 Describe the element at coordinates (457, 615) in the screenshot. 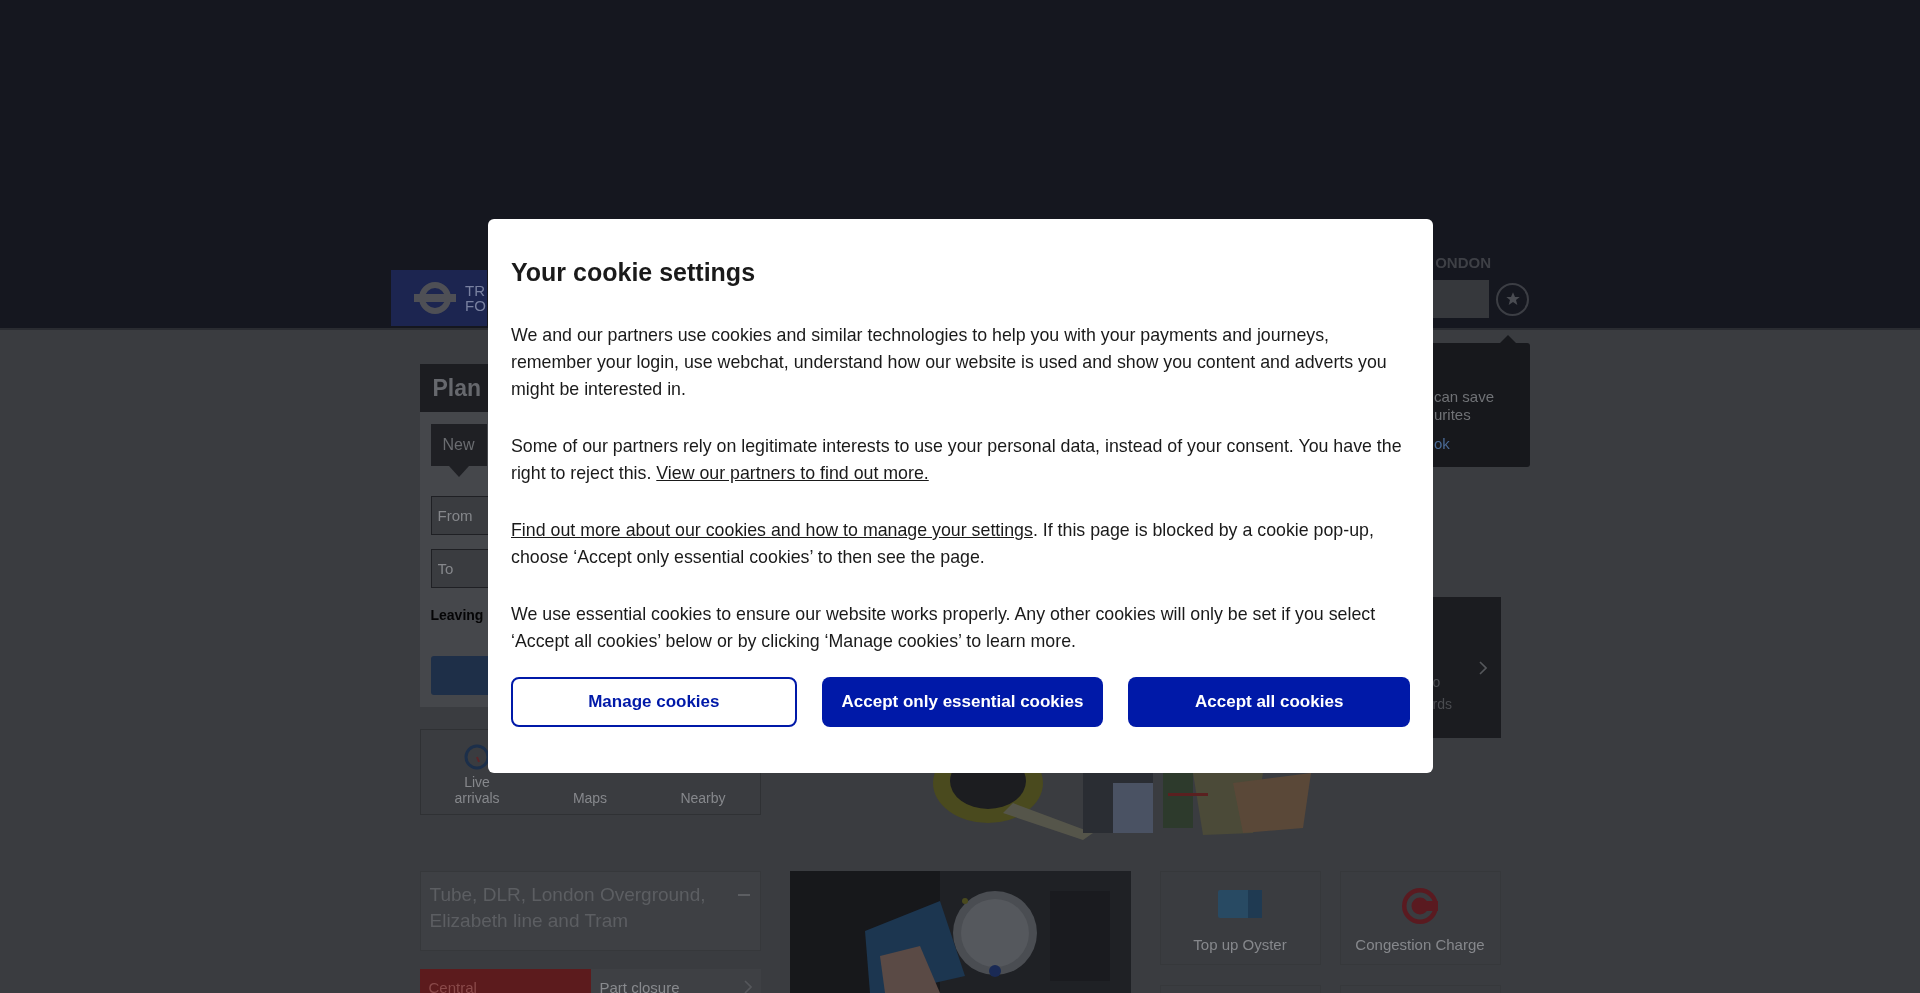

I see `leaving-label: Leaving` at that location.